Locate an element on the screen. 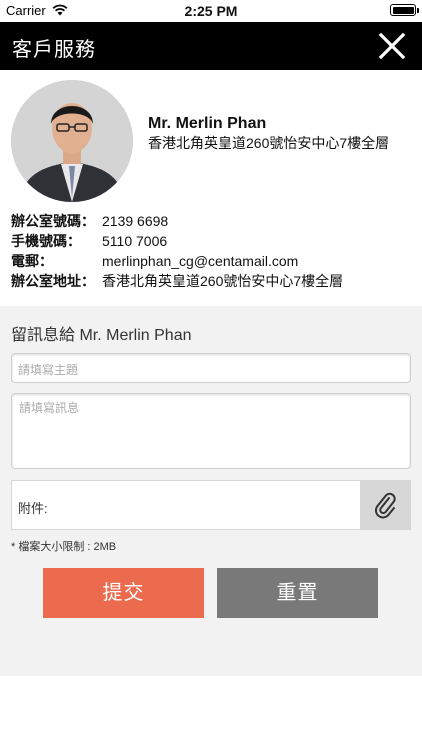 Image resolution: width=422 pixels, height=750 pixels. status-bar: Carrier 2:25 PM is located at coordinates (211, 11).